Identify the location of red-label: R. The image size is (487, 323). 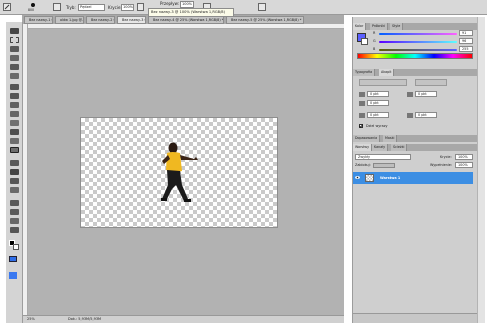
(374, 33).